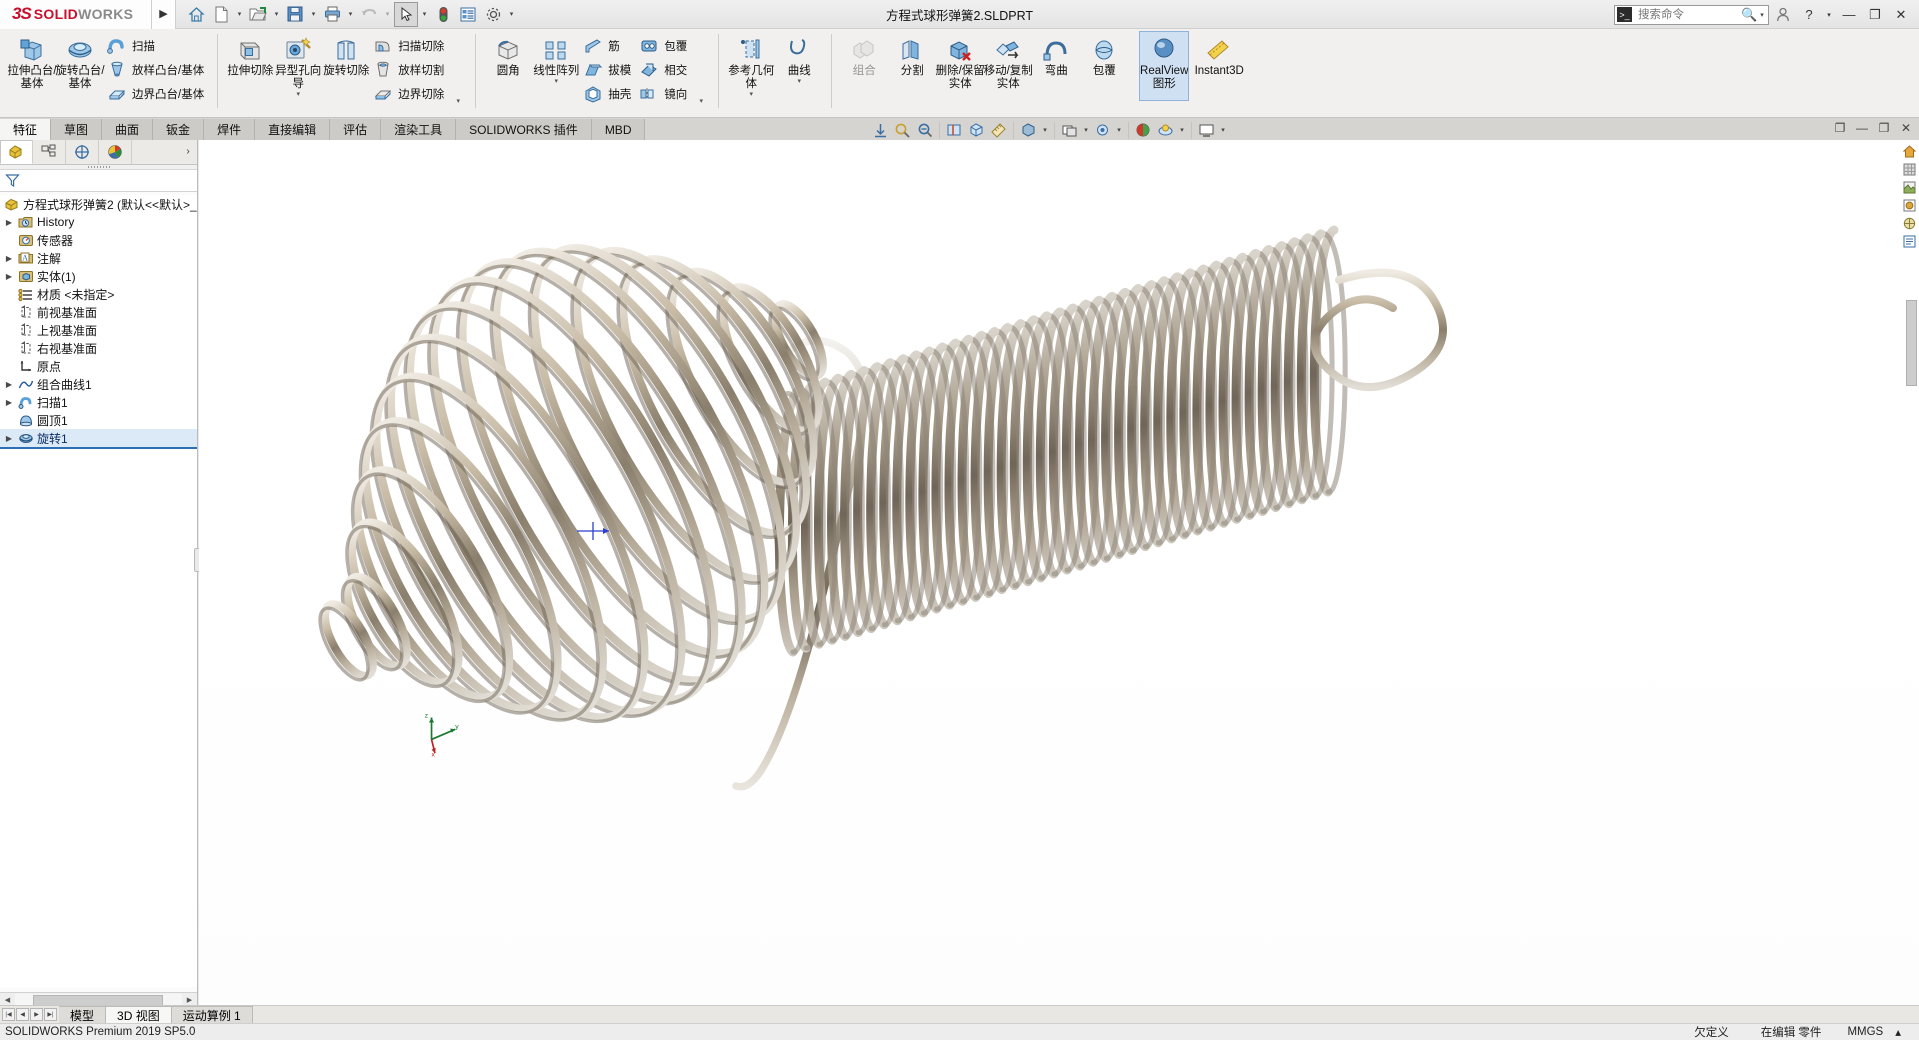 This screenshot has width=1919, height=1040. I want to click on tree-item-solid-bodies: ▶ 实体(1), so click(98, 276).